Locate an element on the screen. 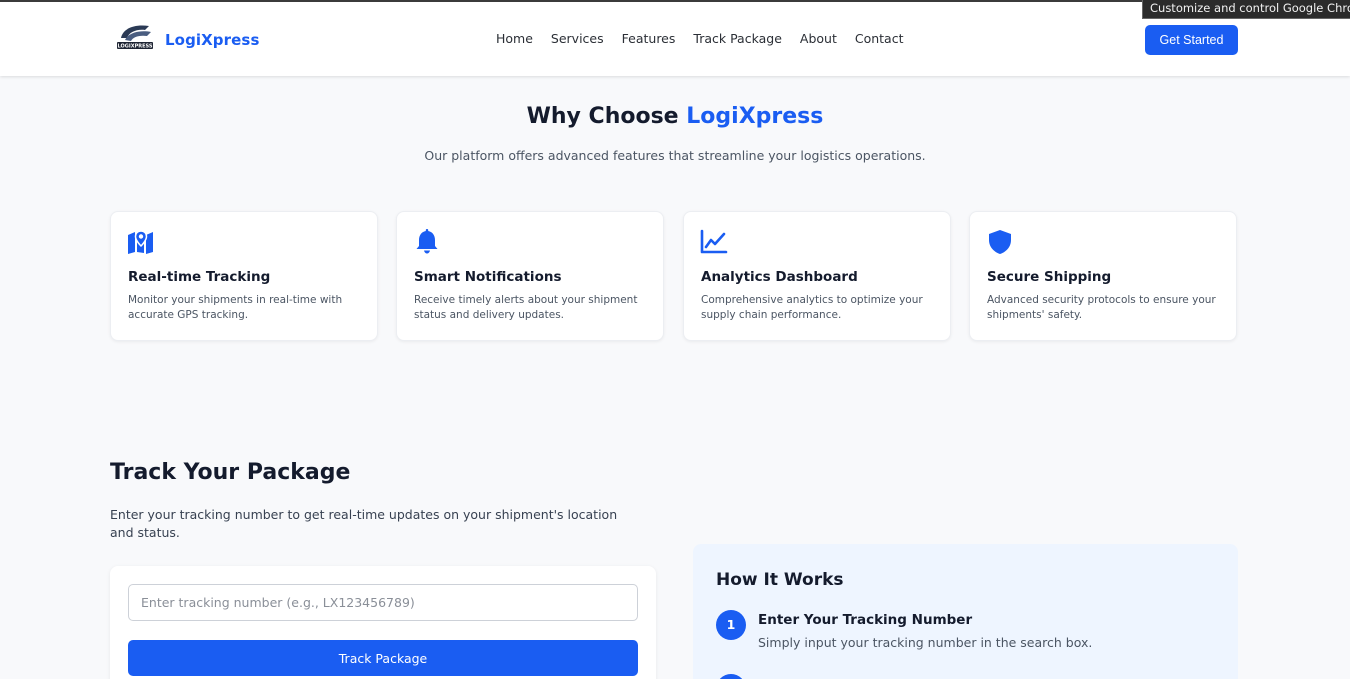 The height and width of the screenshot is (679, 1350). how-it-works-title: How It Works is located at coordinates (780, 580).